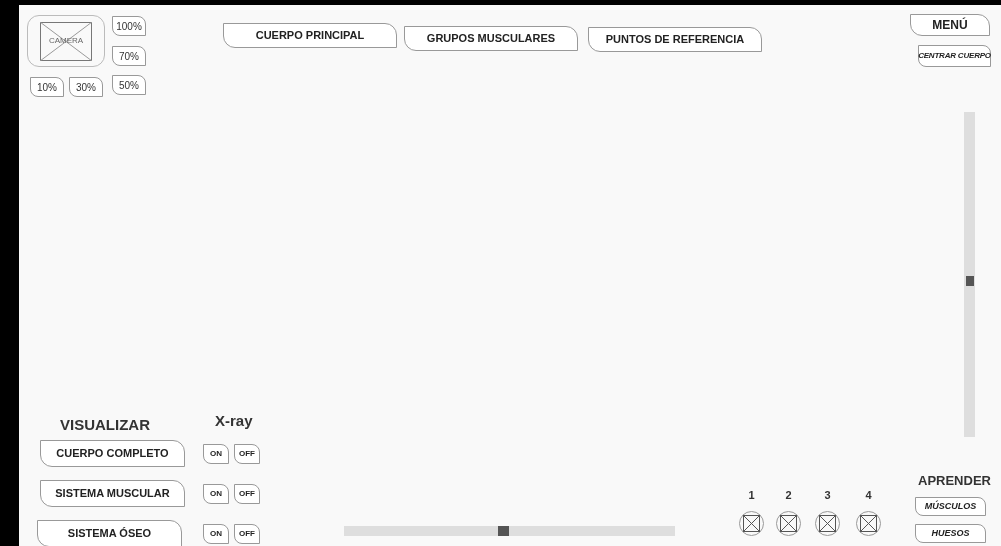  What do you see at coordinates (827, 495) in the screenshot?
I see `slot-number: 3` at bounding box center [827, 495].